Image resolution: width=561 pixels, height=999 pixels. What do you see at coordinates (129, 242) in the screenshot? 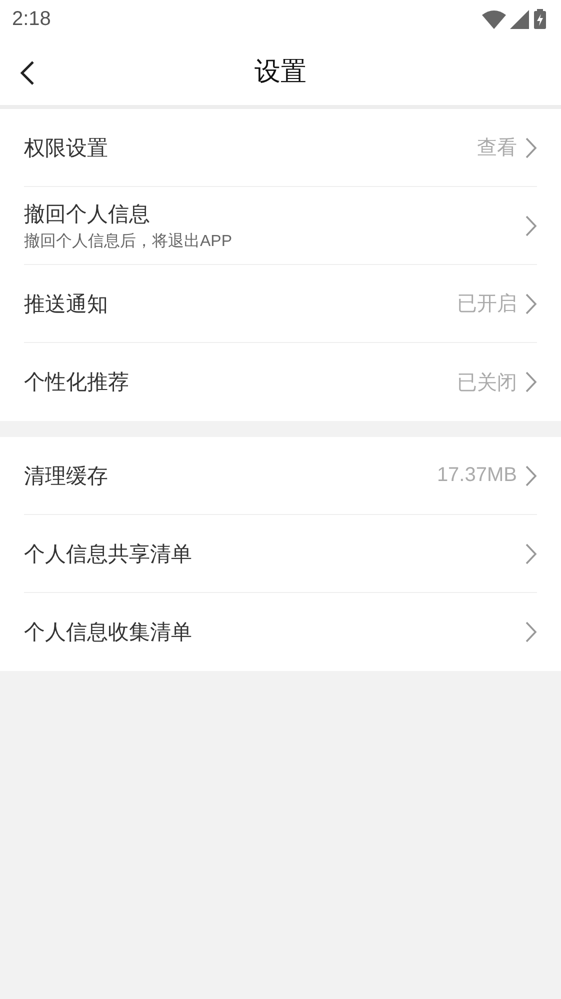
I see `row-subtitle: 撤回个人信息后，将退出APP` at bounding box center [129, 242].